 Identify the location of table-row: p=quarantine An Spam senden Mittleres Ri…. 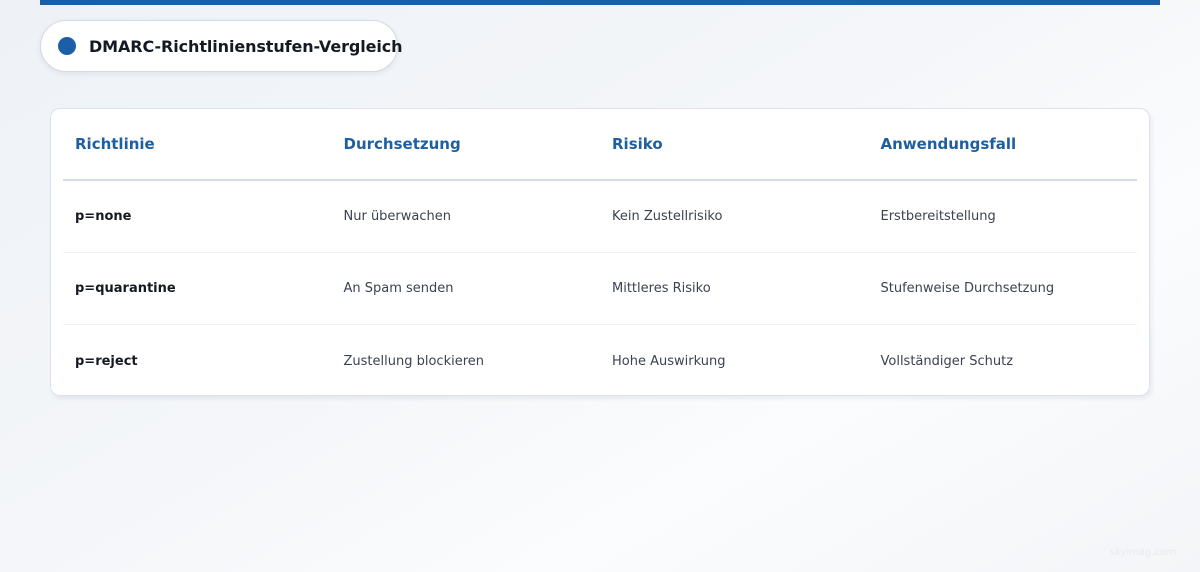
(600, 289).